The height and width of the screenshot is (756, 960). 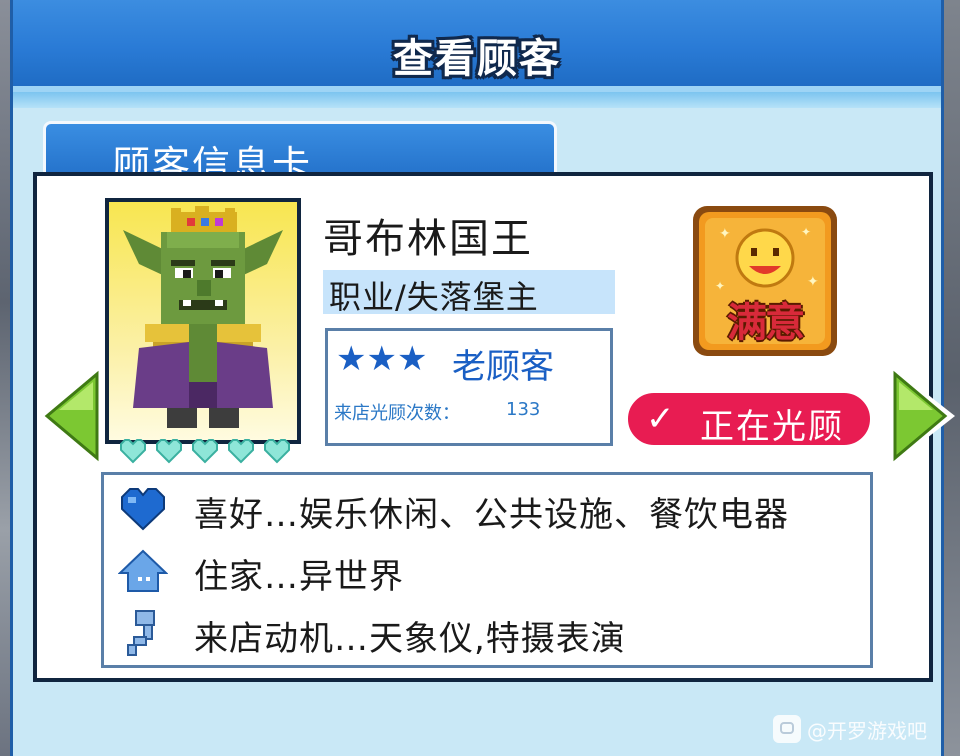 I want to click on customer-portrait, so click(x=203, y=321).